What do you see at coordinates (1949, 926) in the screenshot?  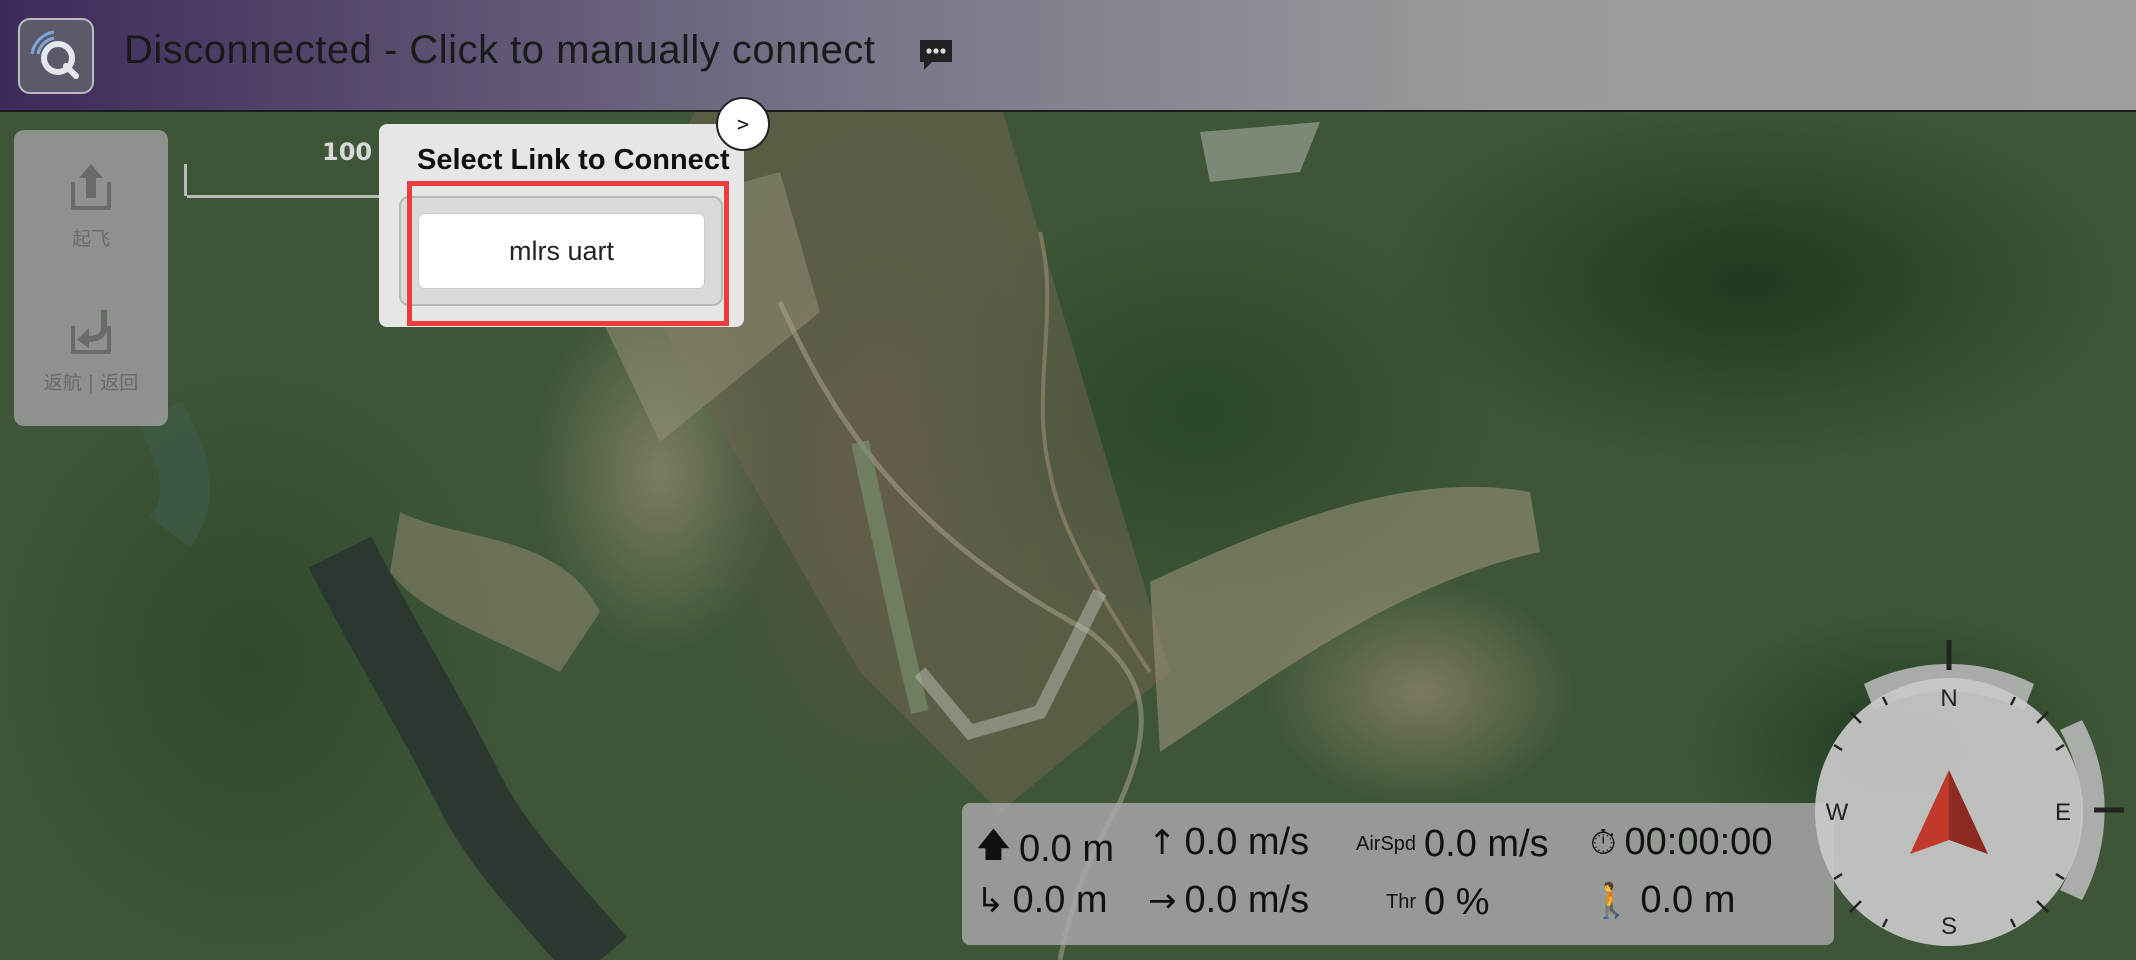 I see `compass-south: S` at bounding box center [1949, 926].